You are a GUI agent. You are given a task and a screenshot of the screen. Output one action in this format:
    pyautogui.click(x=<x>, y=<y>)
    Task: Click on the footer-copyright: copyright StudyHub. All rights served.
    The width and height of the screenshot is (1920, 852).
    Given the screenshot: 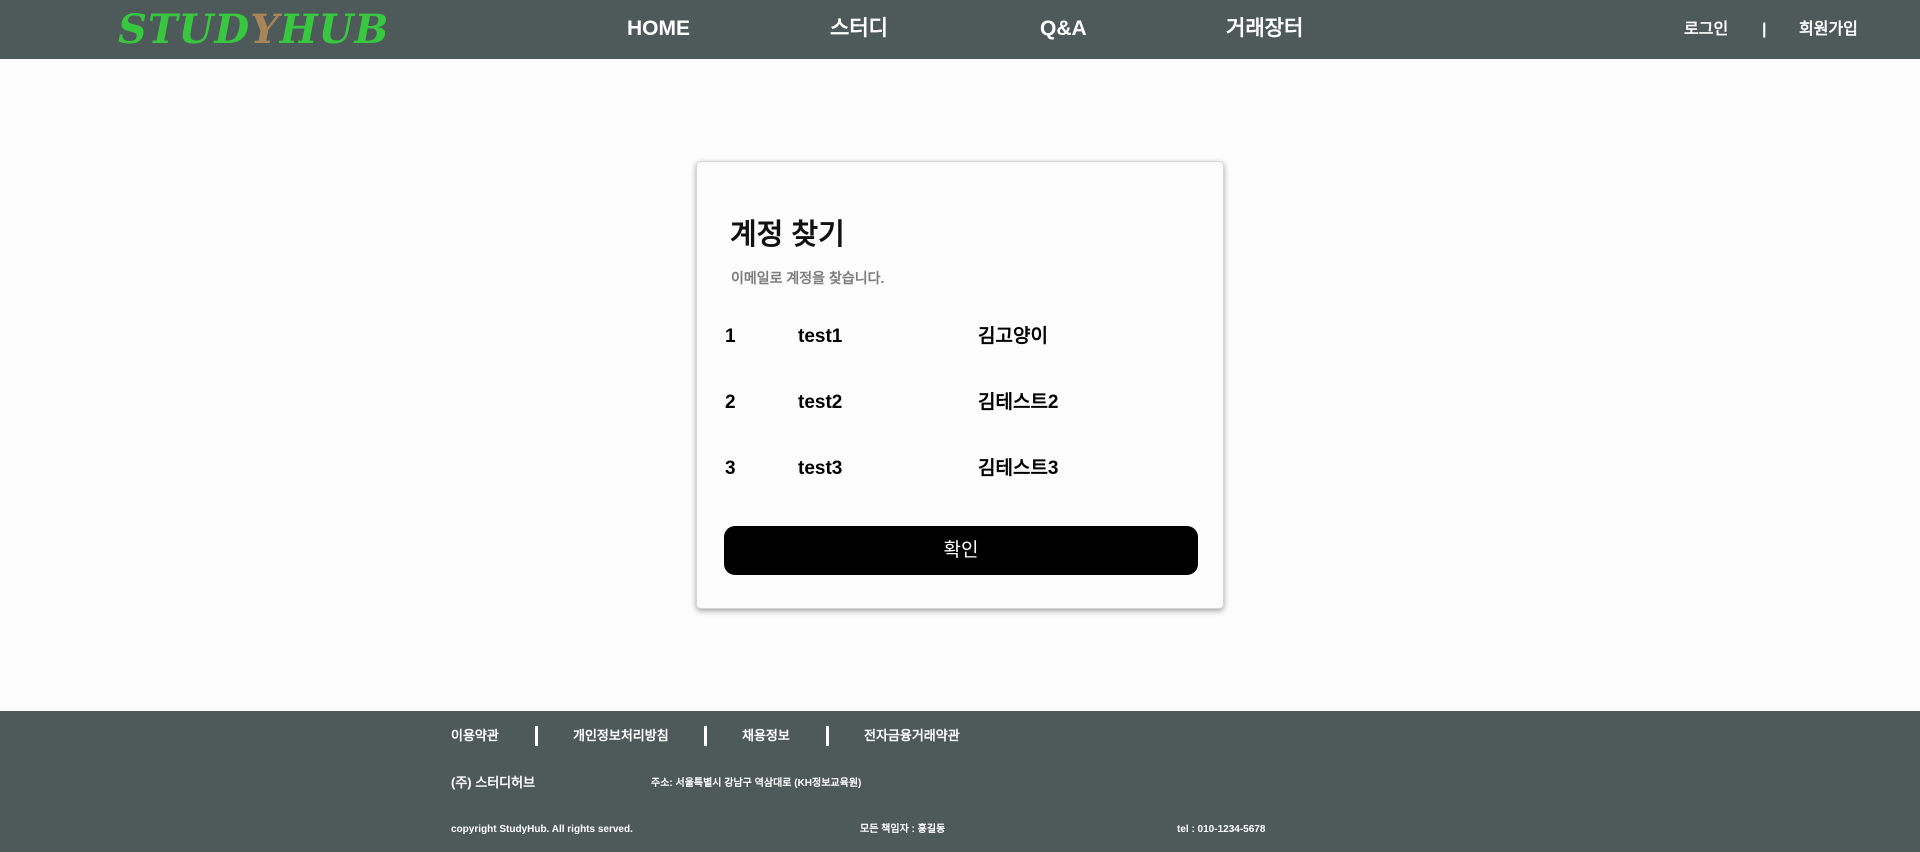 What is the action you would take?
    pyautogui.click(x=542, y=829)
    